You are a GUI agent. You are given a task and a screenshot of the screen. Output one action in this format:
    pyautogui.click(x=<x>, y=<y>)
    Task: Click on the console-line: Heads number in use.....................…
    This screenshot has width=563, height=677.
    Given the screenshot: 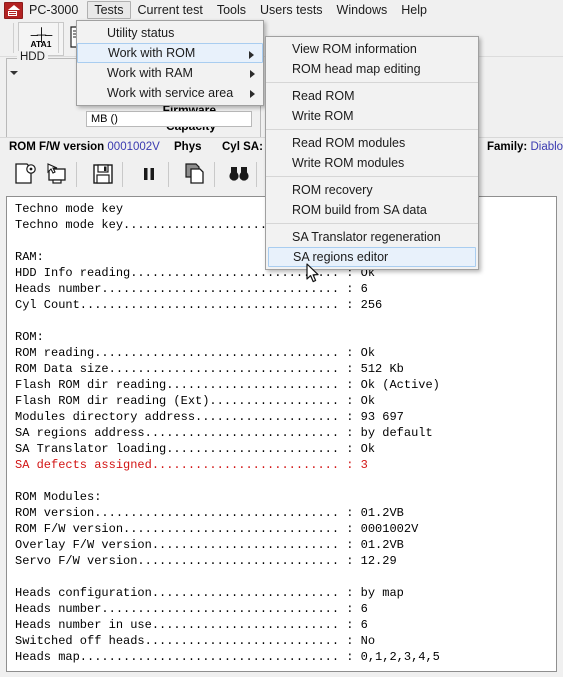 What is the action you would take?
    pyautogui.click(x=191, y=625)
    